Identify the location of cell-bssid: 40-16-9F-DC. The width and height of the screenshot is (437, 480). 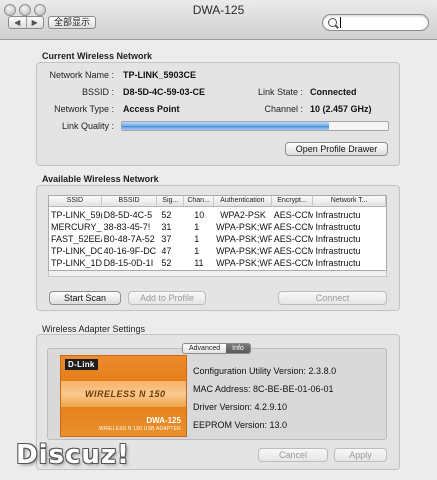
(130, 251).